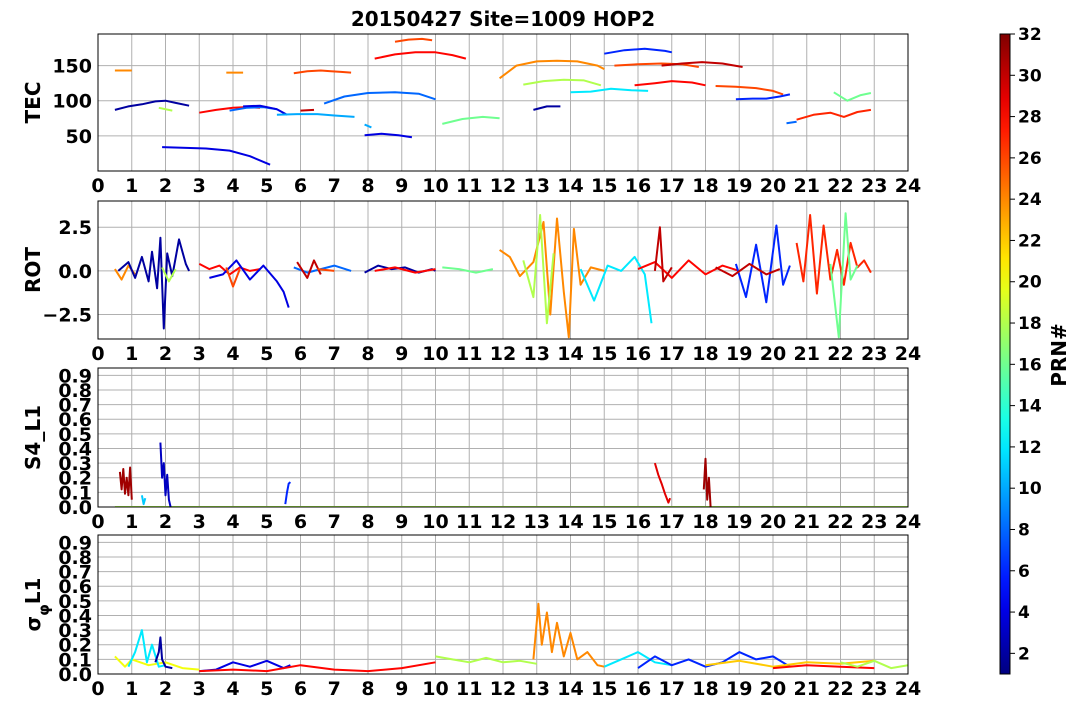 Image resolution: width=1077 pixels, height=709 pixels. I want to click on chart-title: 20150427 Site=1009 HOP2, so click(503, 19).